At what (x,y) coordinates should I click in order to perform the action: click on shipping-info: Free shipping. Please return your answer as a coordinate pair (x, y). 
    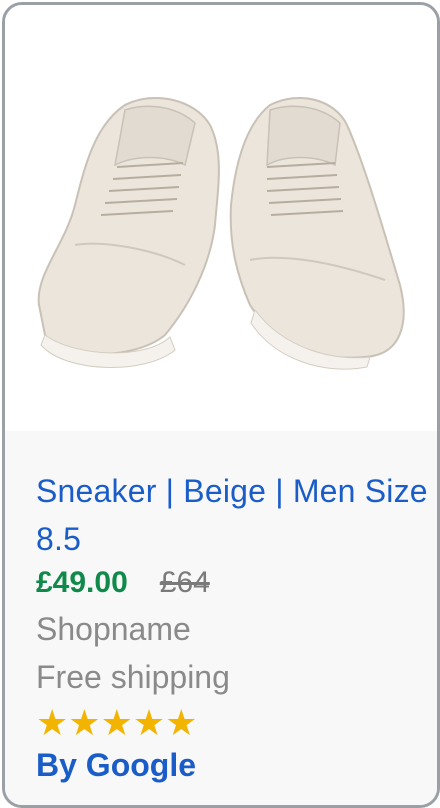
    Looking at the image, I should click on (133, 677).